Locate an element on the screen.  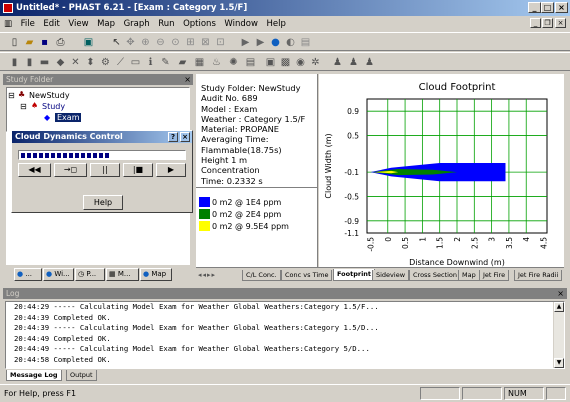
ignition-icon: ◉ is located at coordinates (300, 62).